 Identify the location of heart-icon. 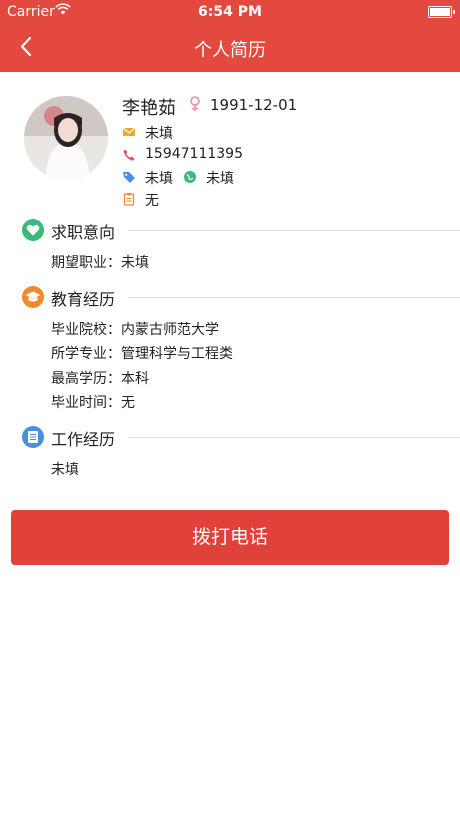
(33, 230).